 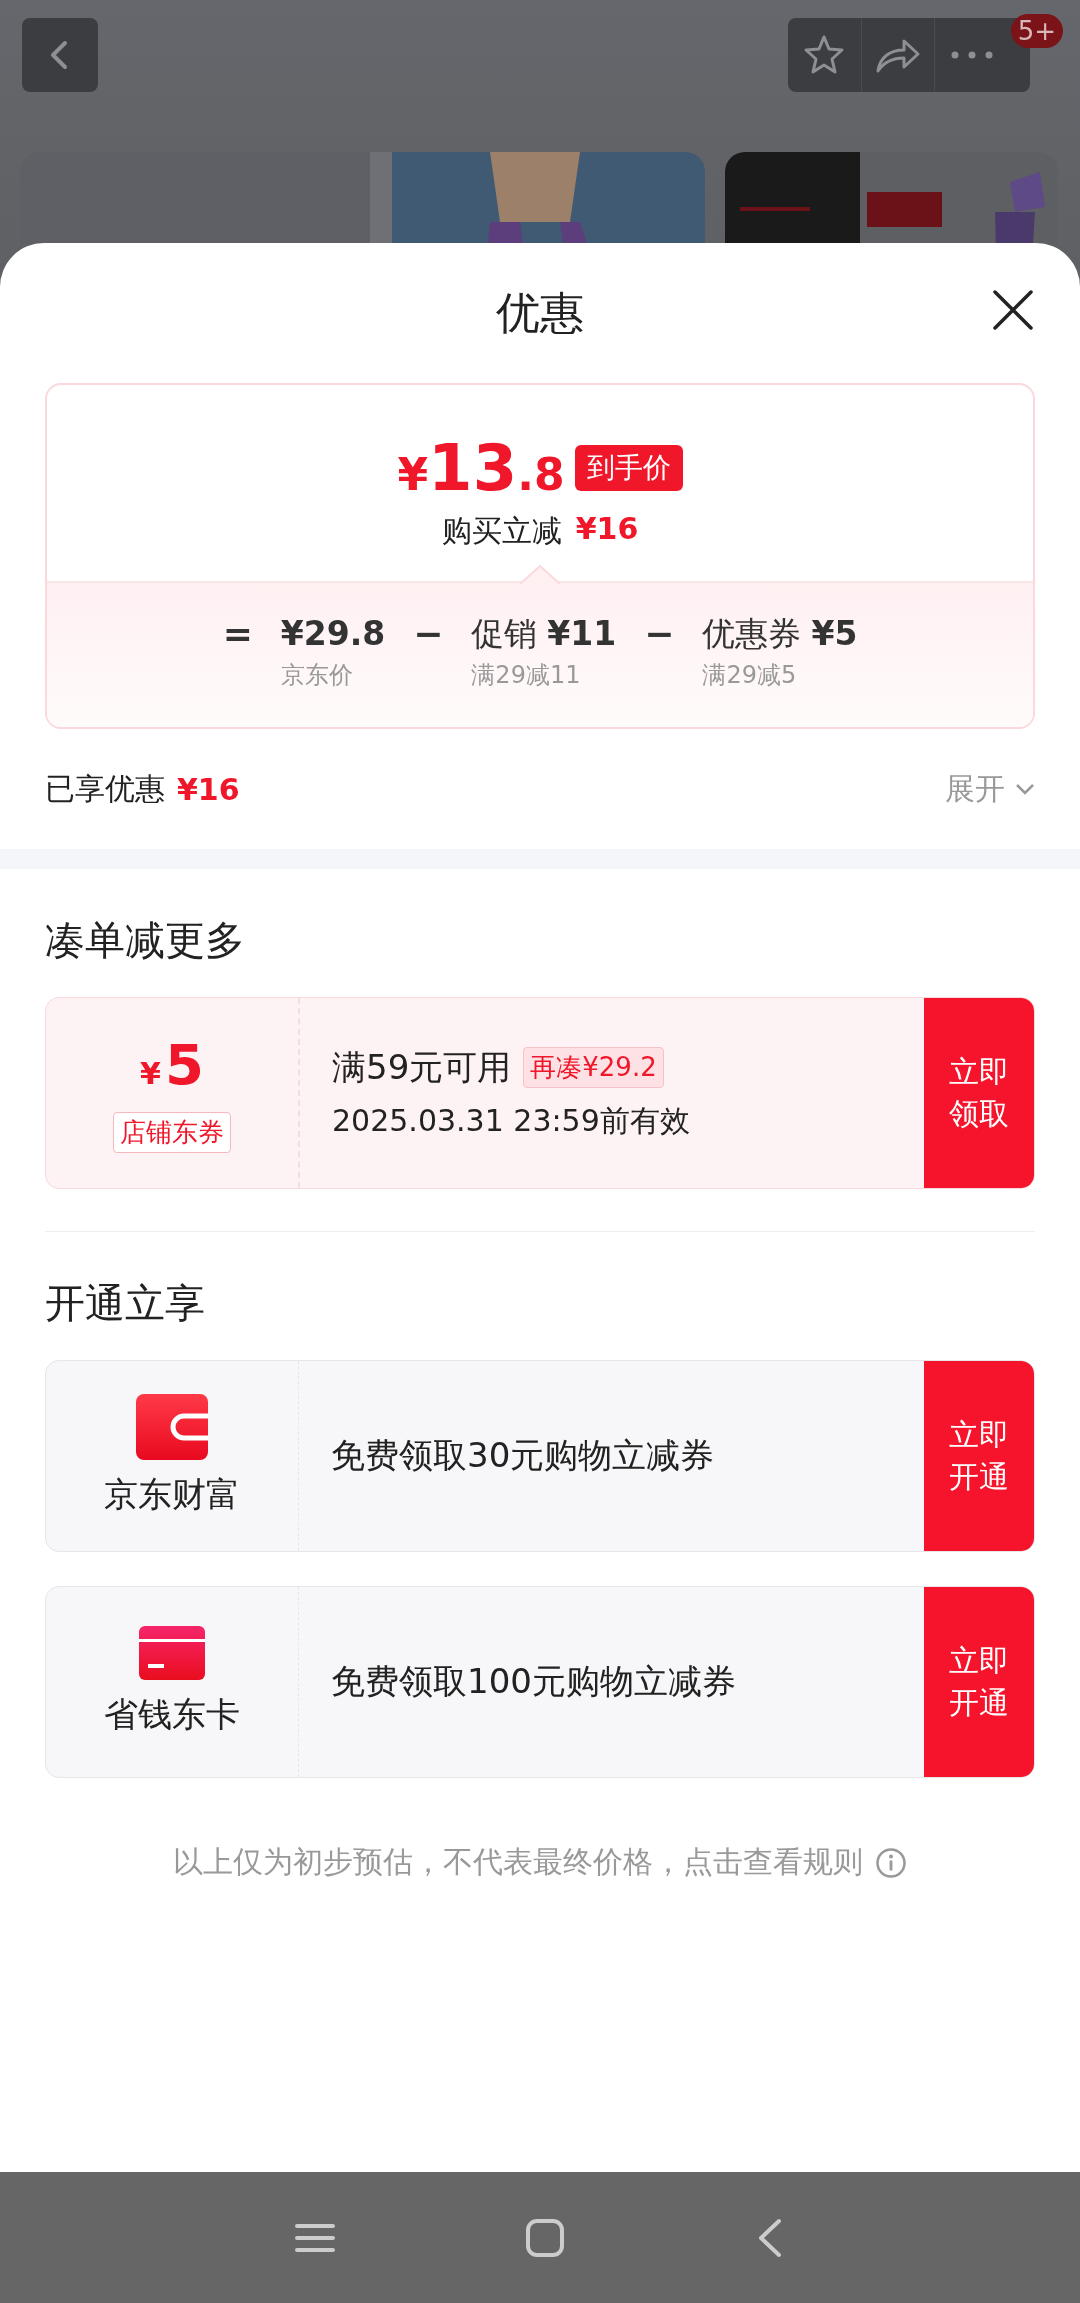 I want to click on wallet-icon, so click(x=172, y=1427).